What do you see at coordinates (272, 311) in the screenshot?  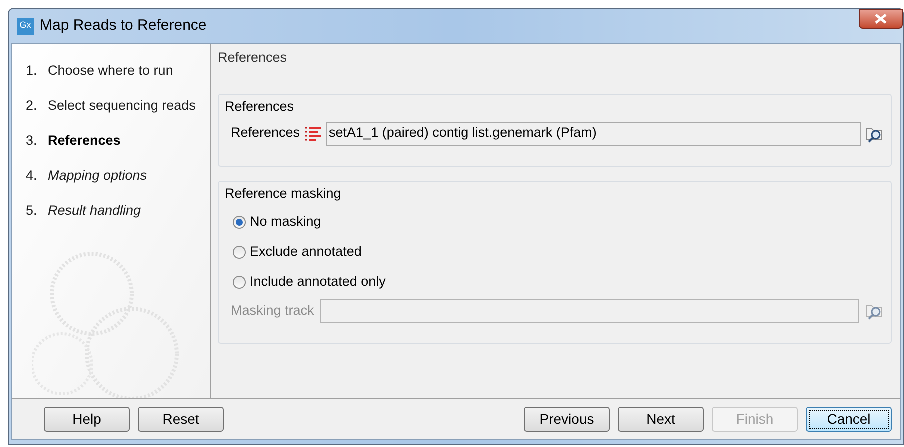 I see `field-label: Masking track` at bounding box center [272, 311].